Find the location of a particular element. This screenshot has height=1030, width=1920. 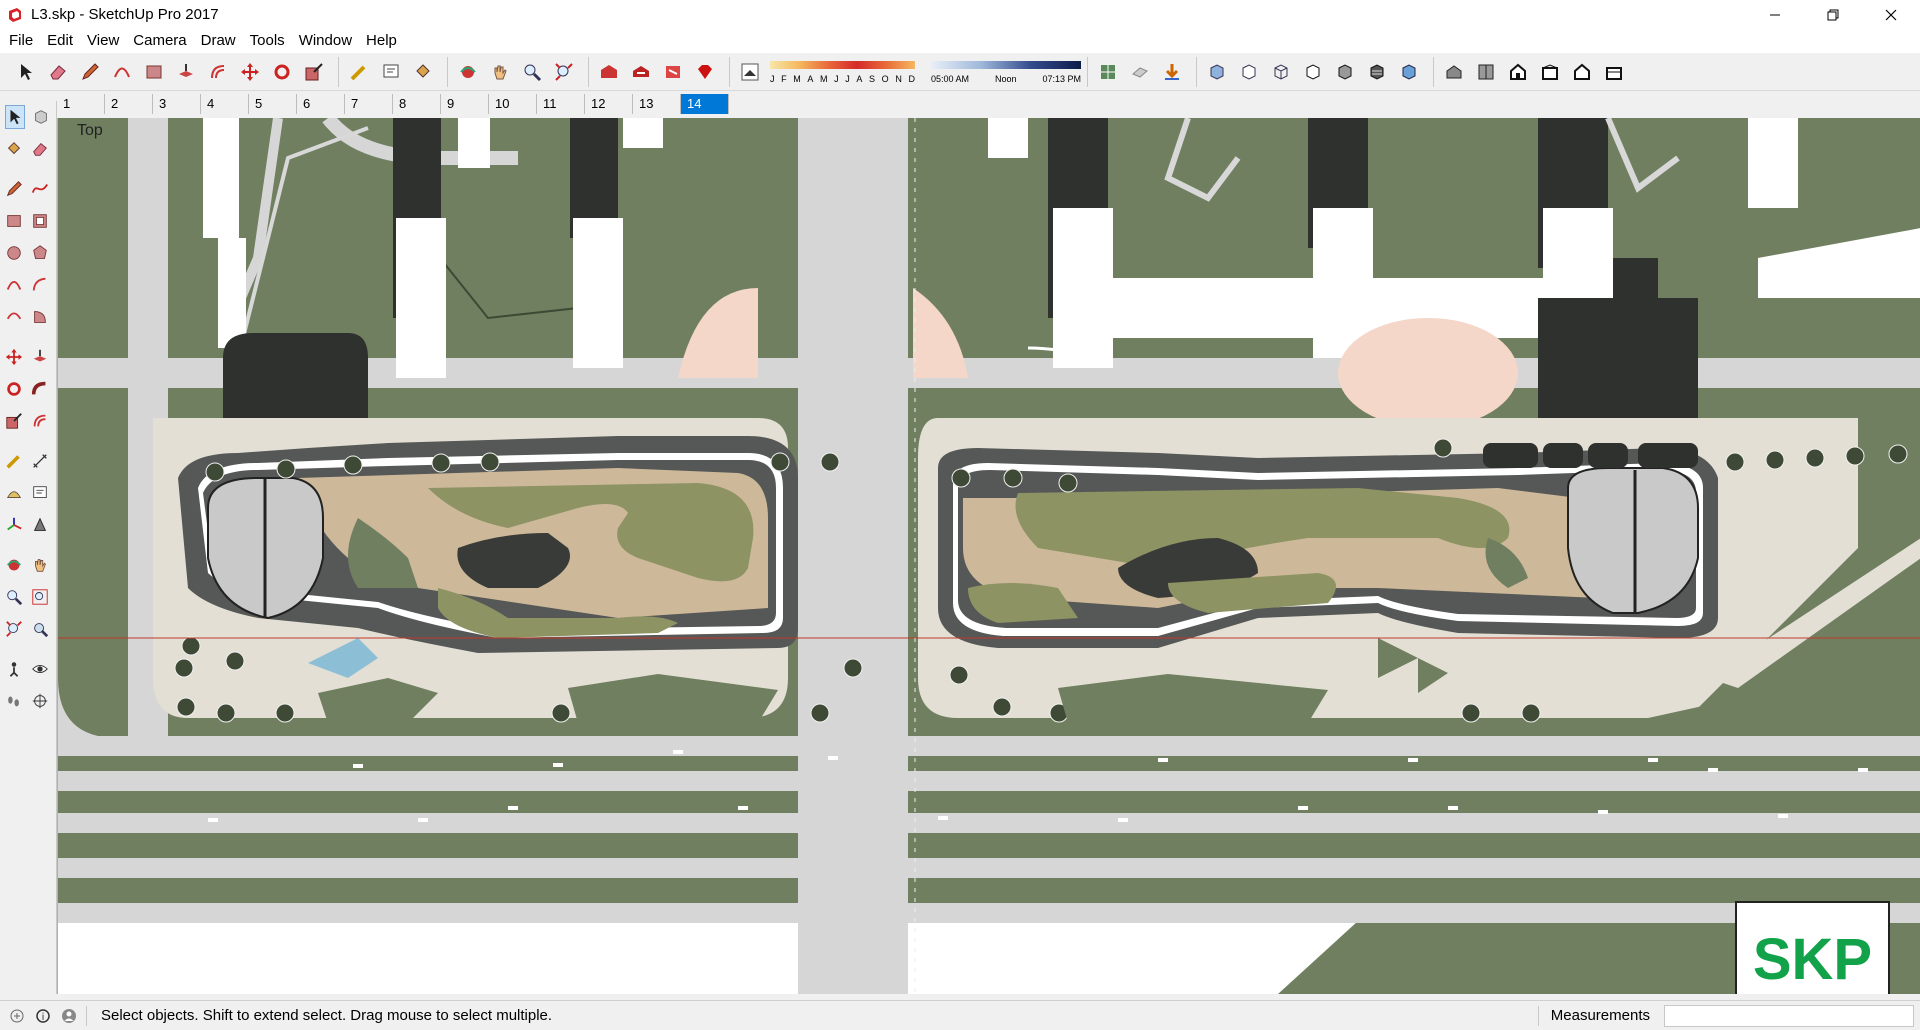

time-slider: 05:00 AM Noon 07:13 PM is located at coordinates (1006, 72).